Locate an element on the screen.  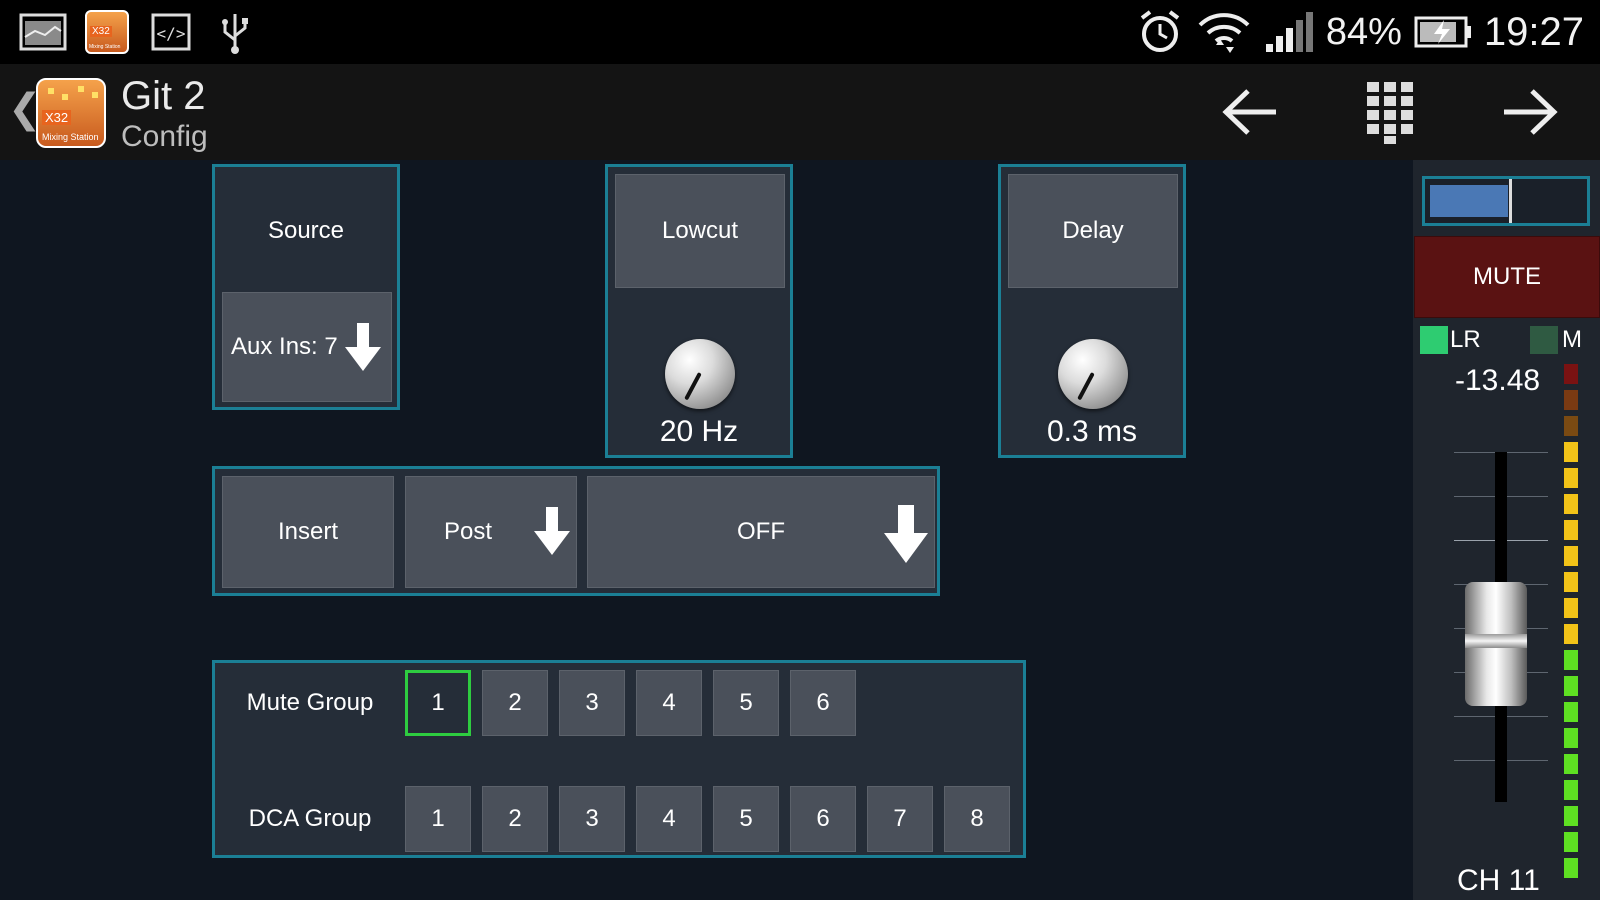
signal-icon is located at coordinates (1289, 32).